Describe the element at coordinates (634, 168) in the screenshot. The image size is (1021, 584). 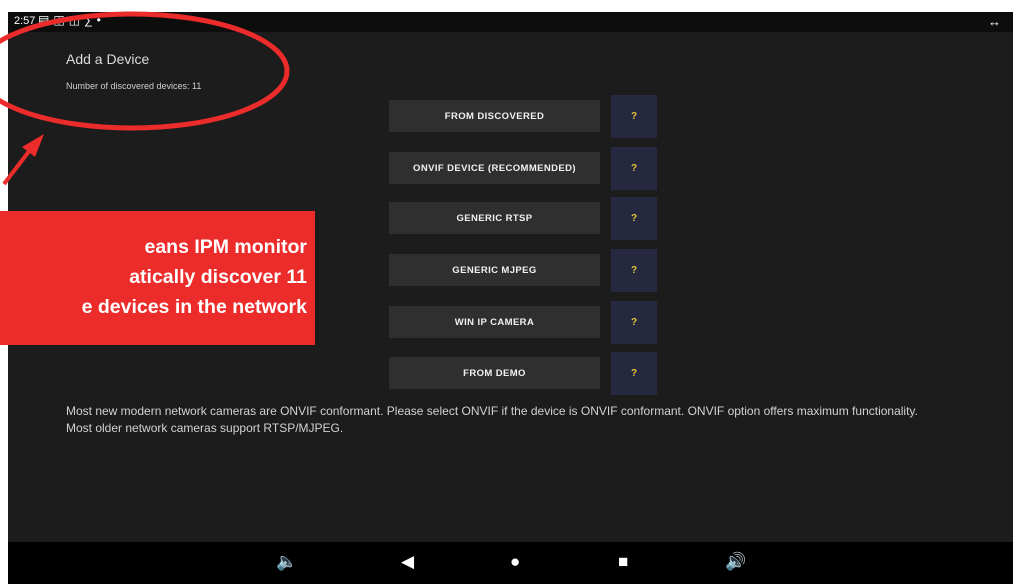
I see `help-button-onvif: ?` at that location.